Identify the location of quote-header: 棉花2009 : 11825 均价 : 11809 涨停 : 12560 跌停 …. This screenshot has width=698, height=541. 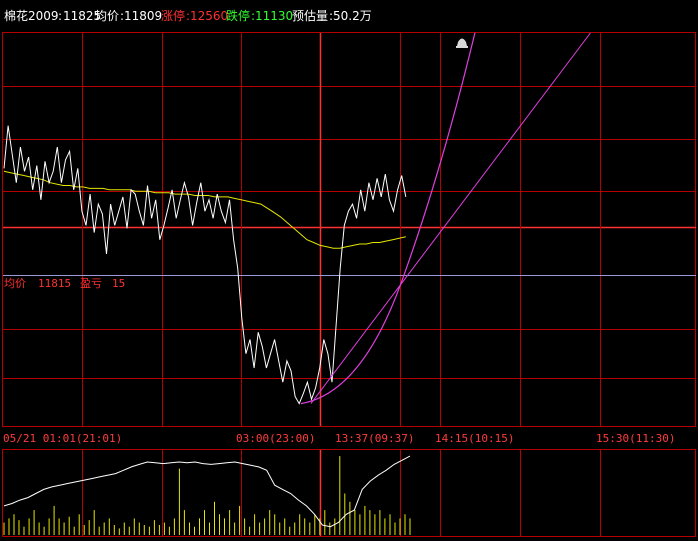
(349, 14).